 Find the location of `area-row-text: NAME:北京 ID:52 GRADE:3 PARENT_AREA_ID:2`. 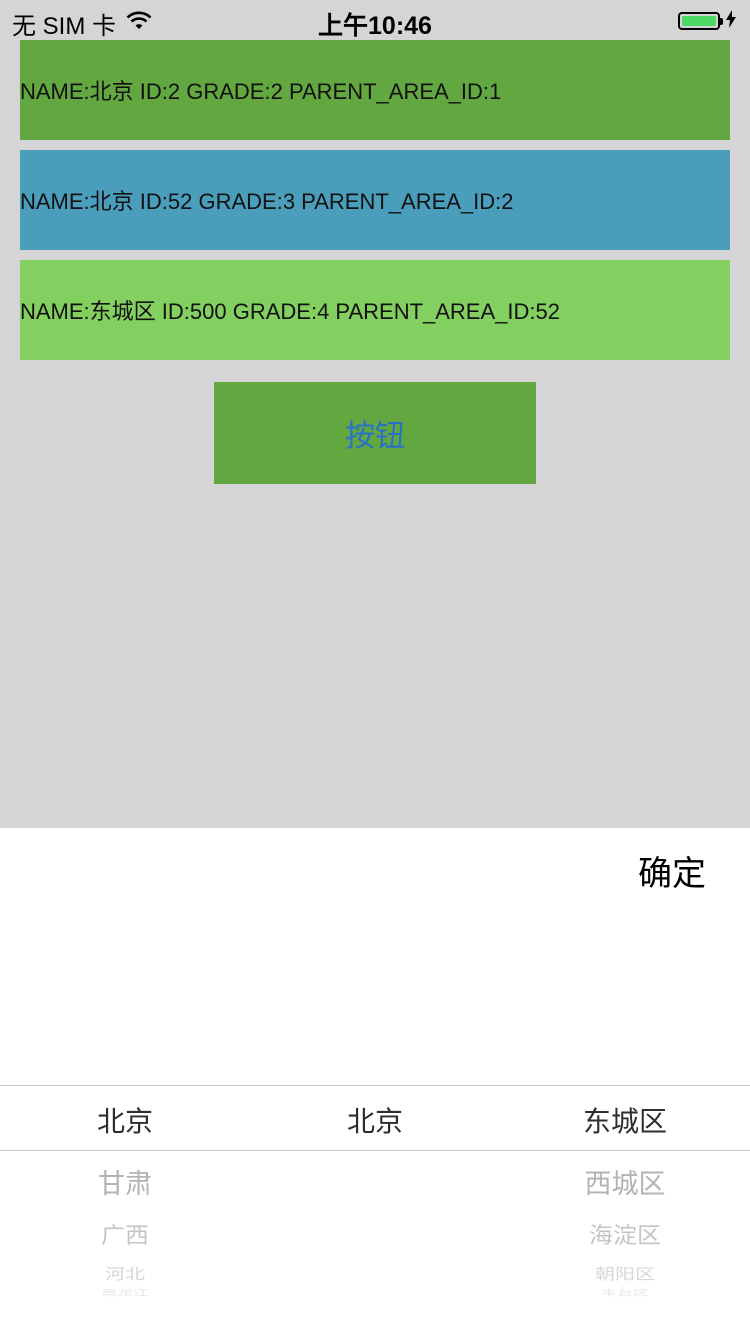

area-row-text: NAME:北京 ID:52 GRADE:3 PARENT_AREA_ID:2 is located at coordinates (267, 201).